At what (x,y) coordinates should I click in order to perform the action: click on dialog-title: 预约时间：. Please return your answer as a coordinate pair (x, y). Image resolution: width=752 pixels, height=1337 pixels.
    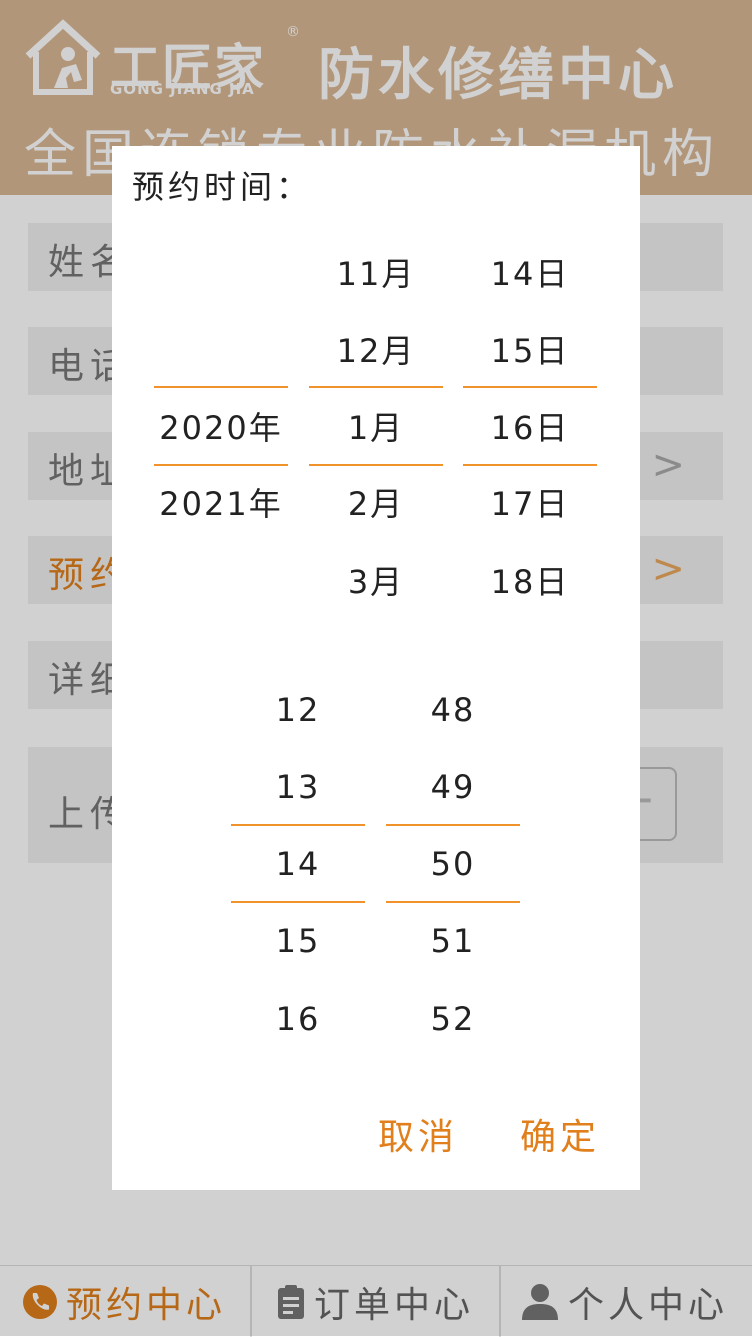
    Looking at the image, I should click on (222, 187).